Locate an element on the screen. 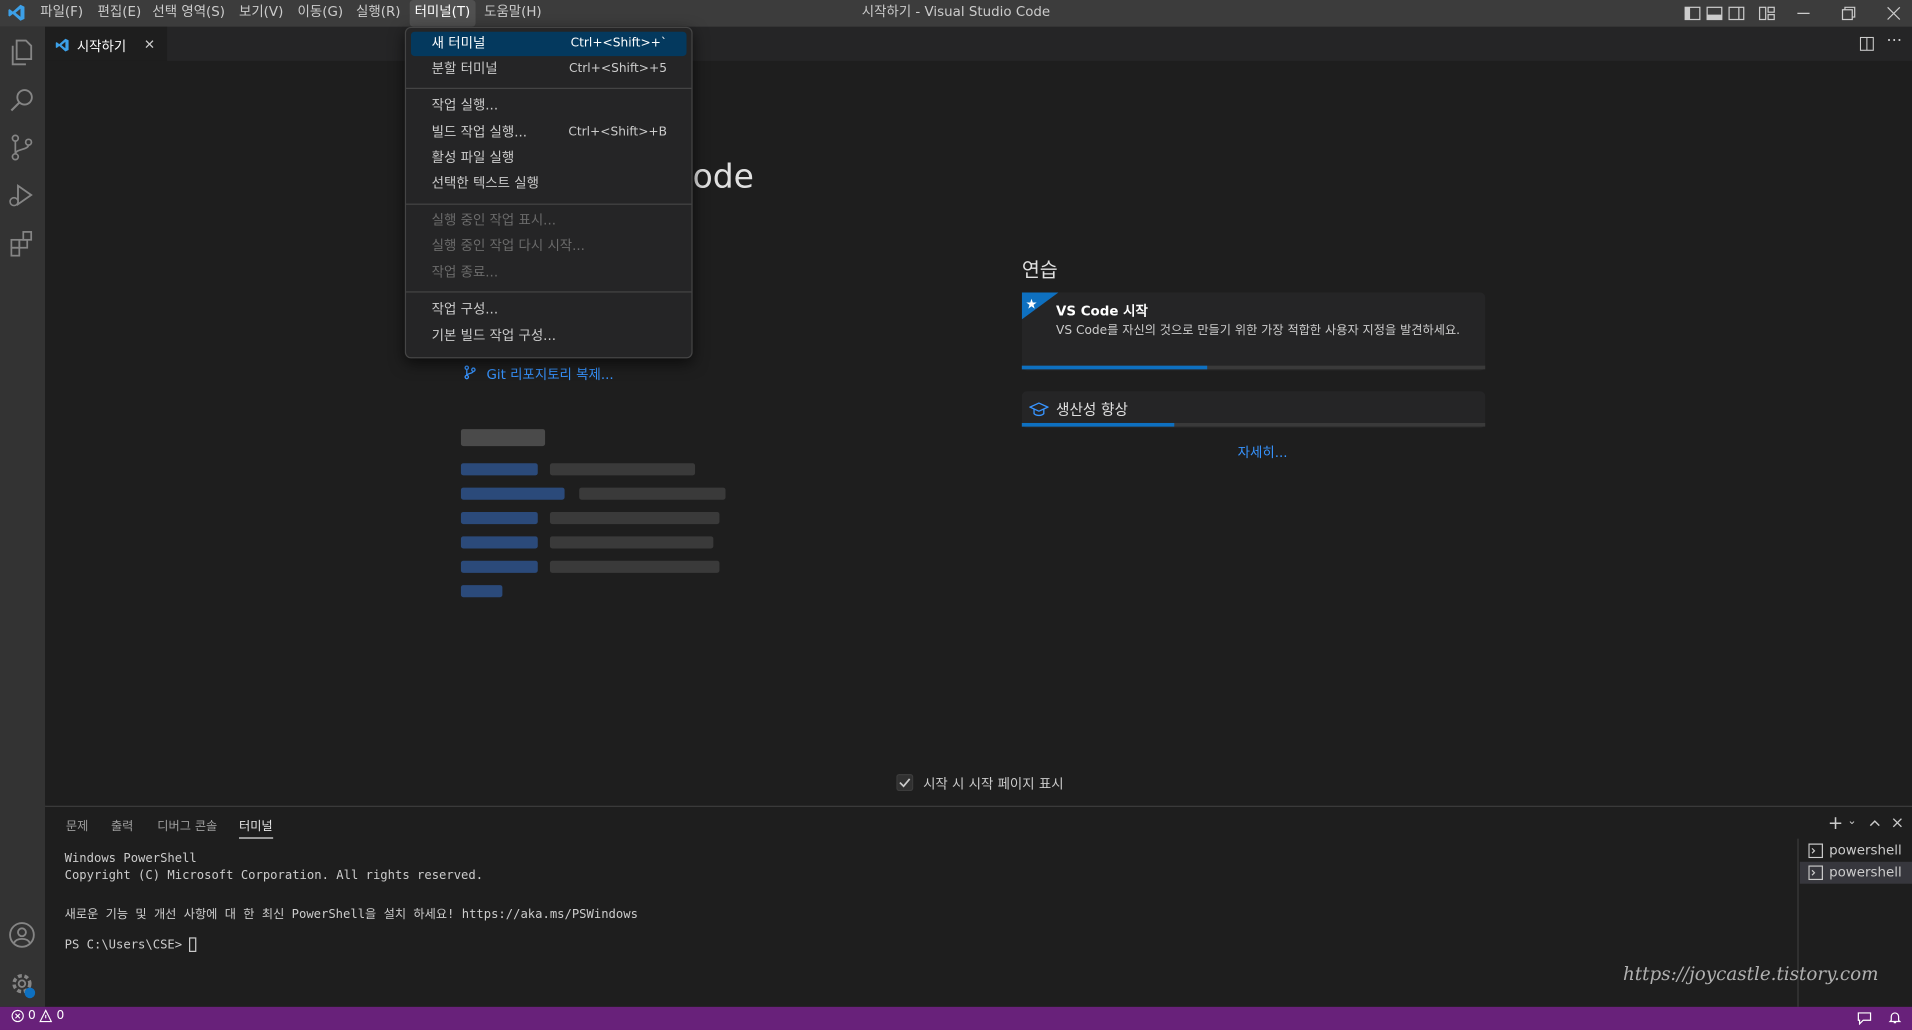  vscode-logo-icon is located at coordinates (16, 12).